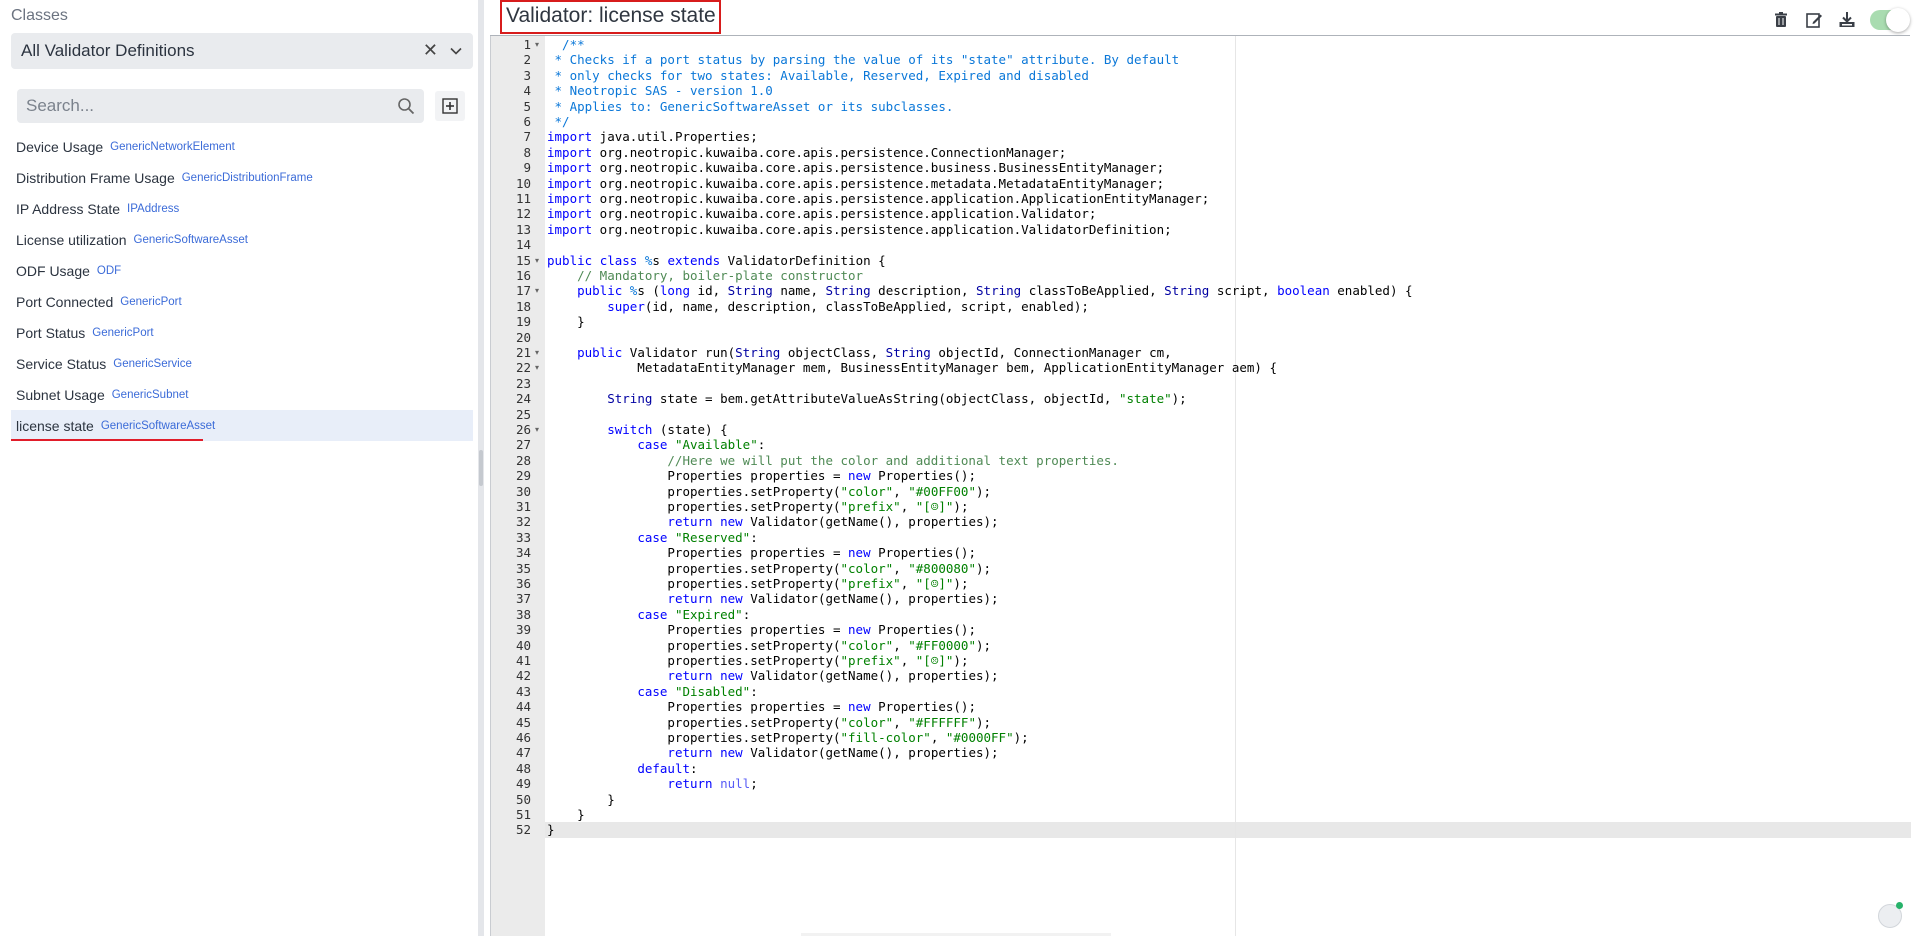 This screenshot has height=936, width=1920. Describe the element at coordinates (242, 363) in the screenshot. I see `validator-item: Service Status GenericService` at that location.